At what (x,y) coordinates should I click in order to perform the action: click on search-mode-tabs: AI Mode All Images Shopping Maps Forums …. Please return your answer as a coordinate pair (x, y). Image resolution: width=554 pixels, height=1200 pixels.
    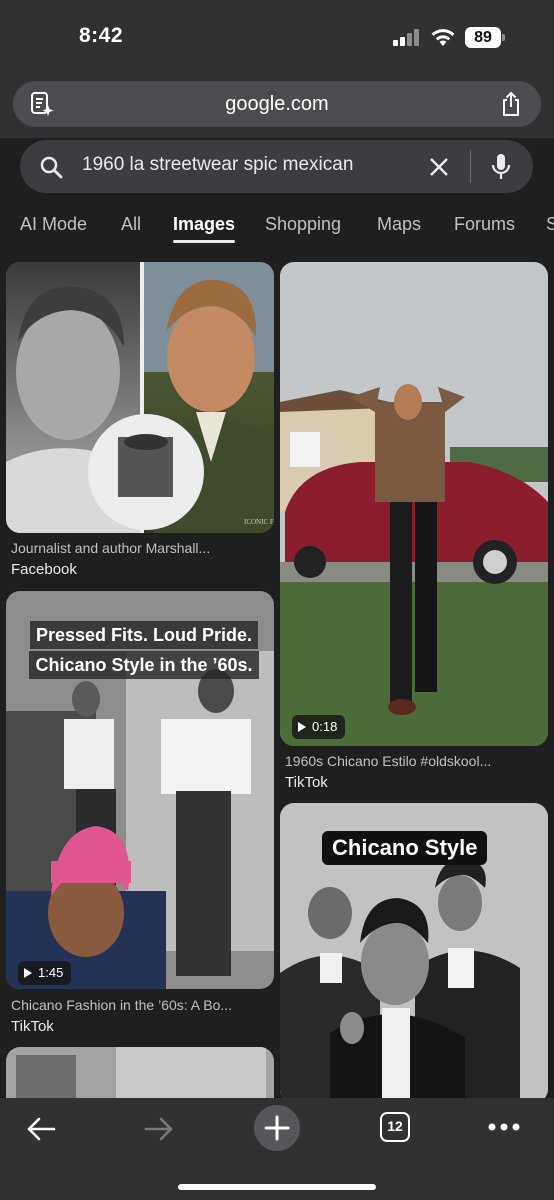
    Looking at the image, I should click on (277, 225).